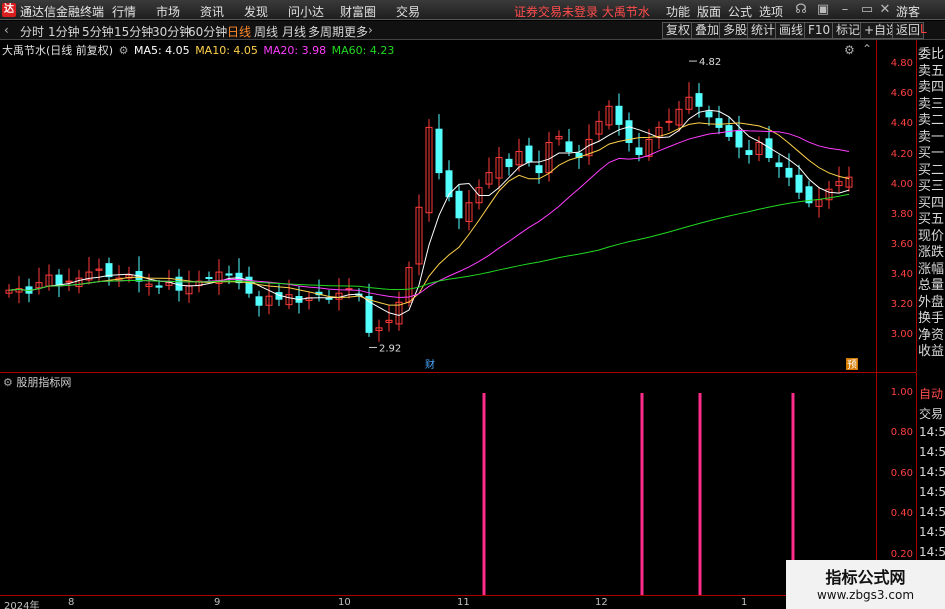 Image resolution: width=945 pixels, height=609 pixels. Describe the element at coordinates (931, 302) in the screenshot. I see `side-item: 外盘` at that location.